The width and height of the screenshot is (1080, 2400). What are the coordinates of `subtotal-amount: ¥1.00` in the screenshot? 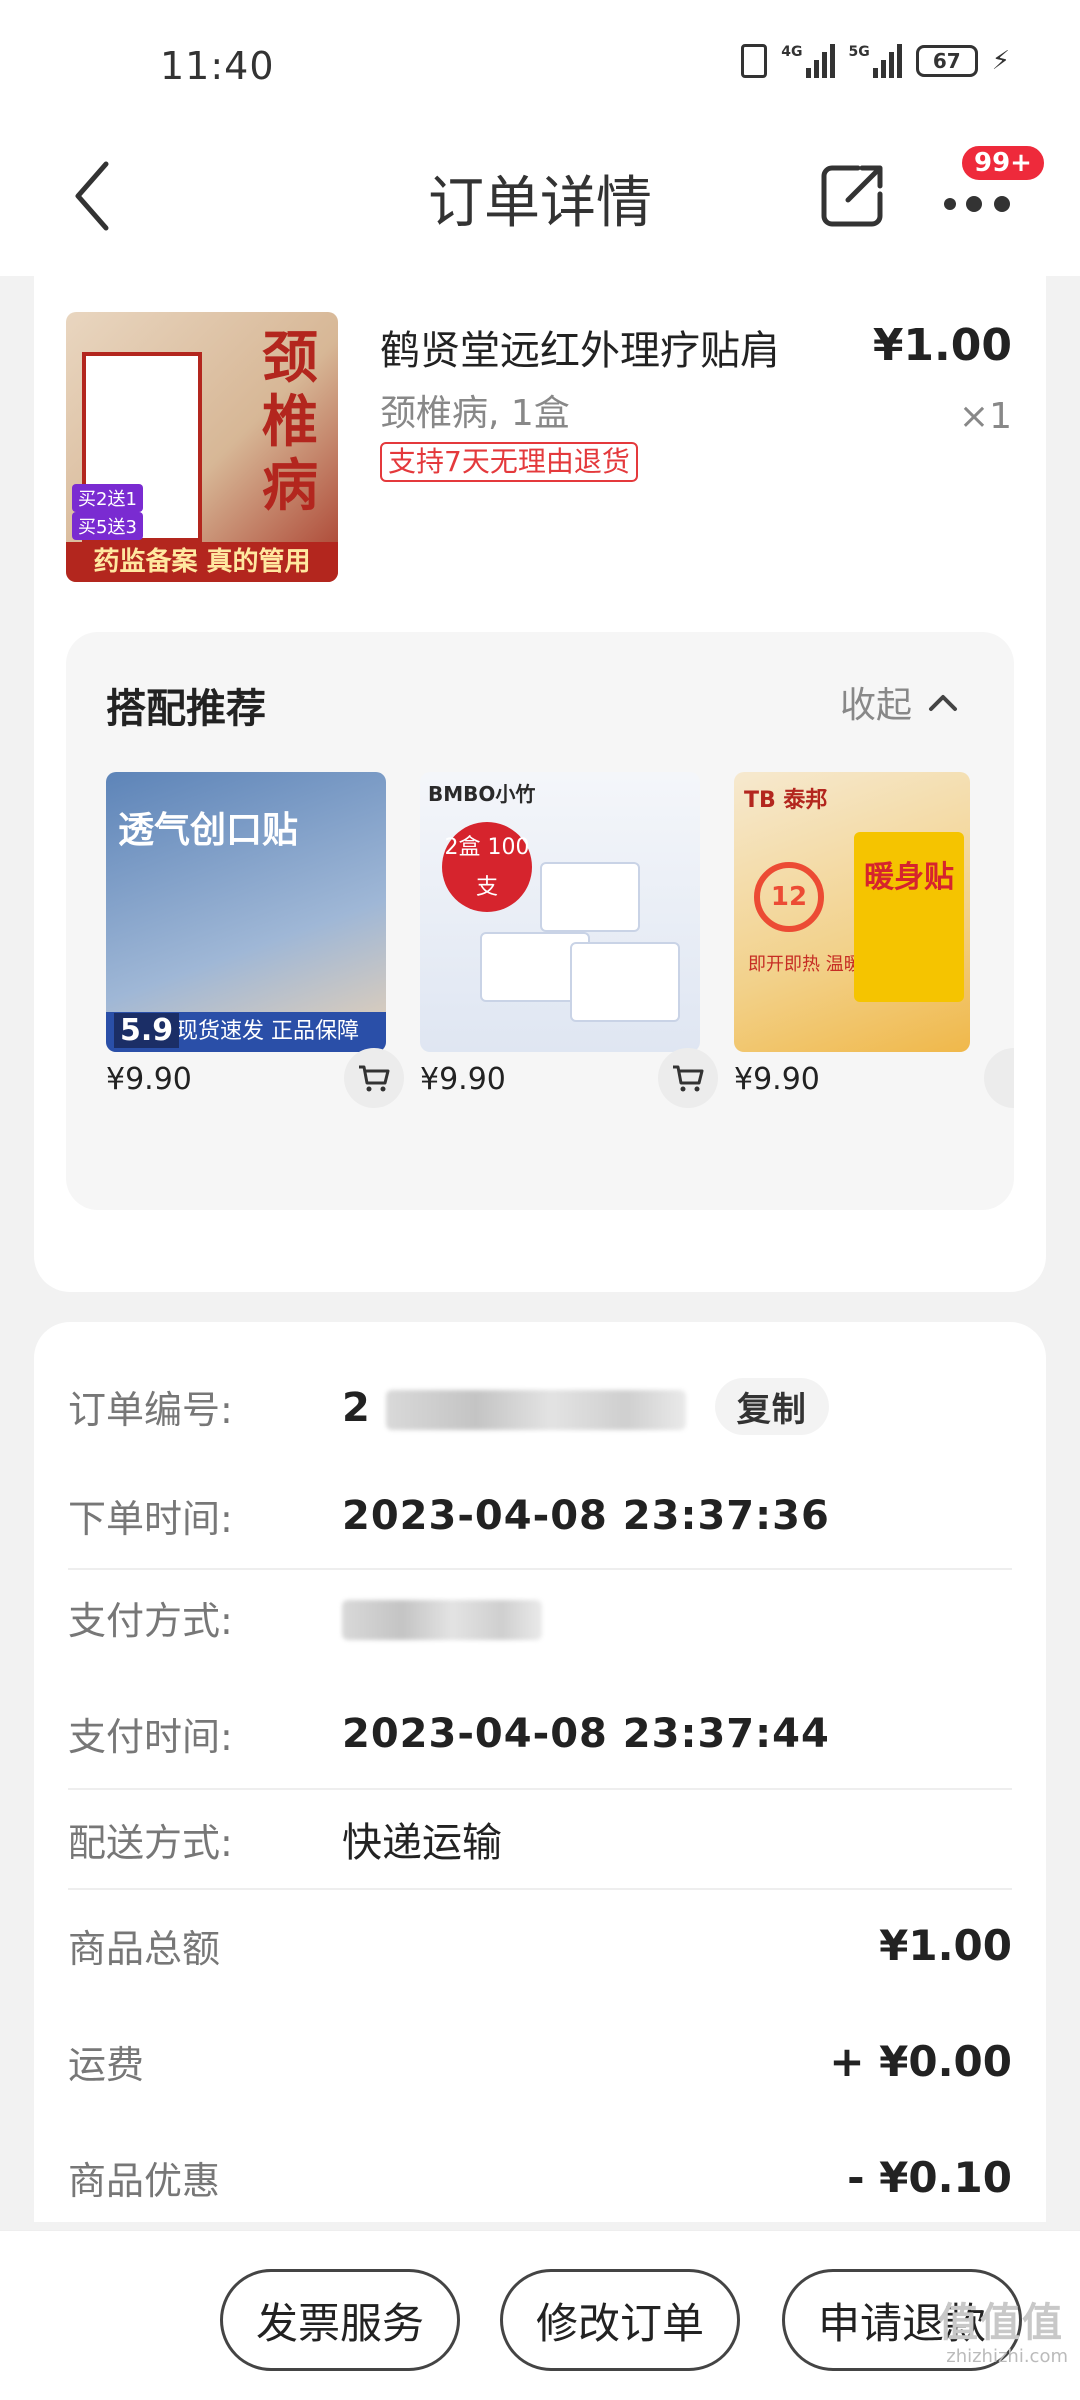 It's located at (945, 1945).